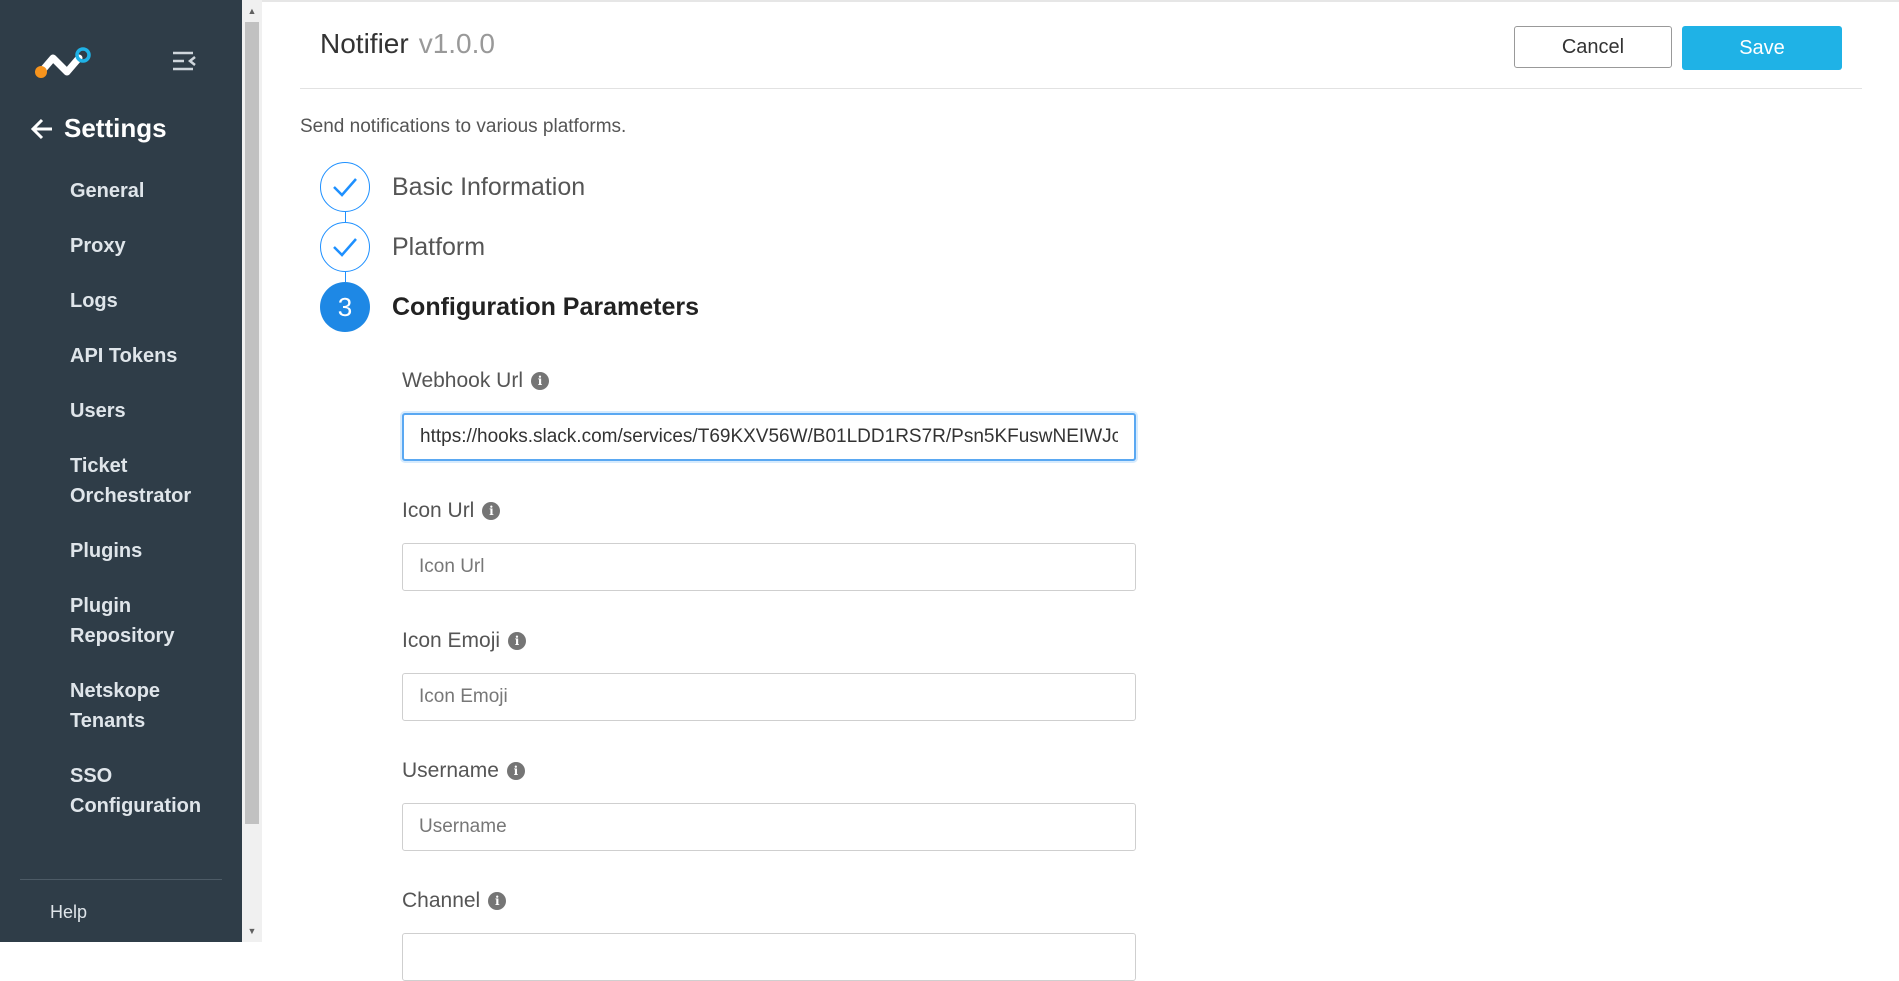 The width and height of the screenshot is (1899, 981). What do you see at coordinates (121, 879) in the screenshot?
I see `sidebar-divider` at bounding box center [121, 879].